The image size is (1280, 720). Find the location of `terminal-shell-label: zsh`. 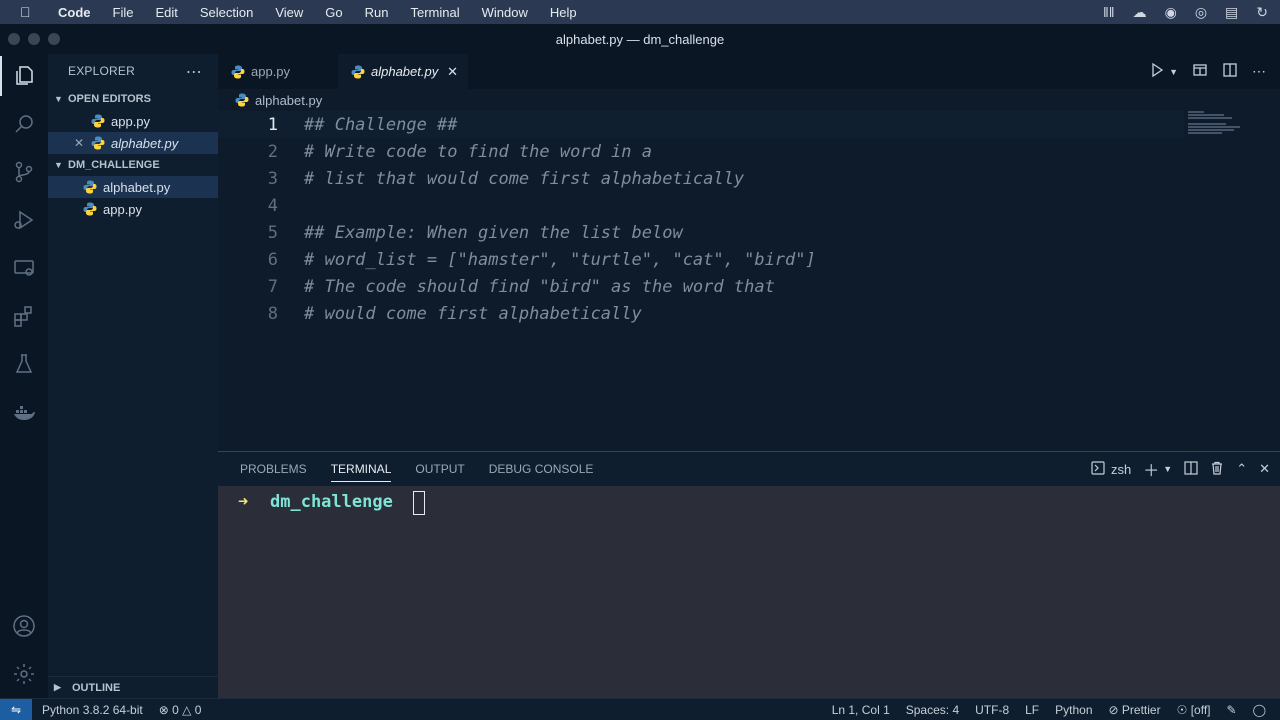

terminal-shell-label: zsh is located at coordinates (1121, 469).